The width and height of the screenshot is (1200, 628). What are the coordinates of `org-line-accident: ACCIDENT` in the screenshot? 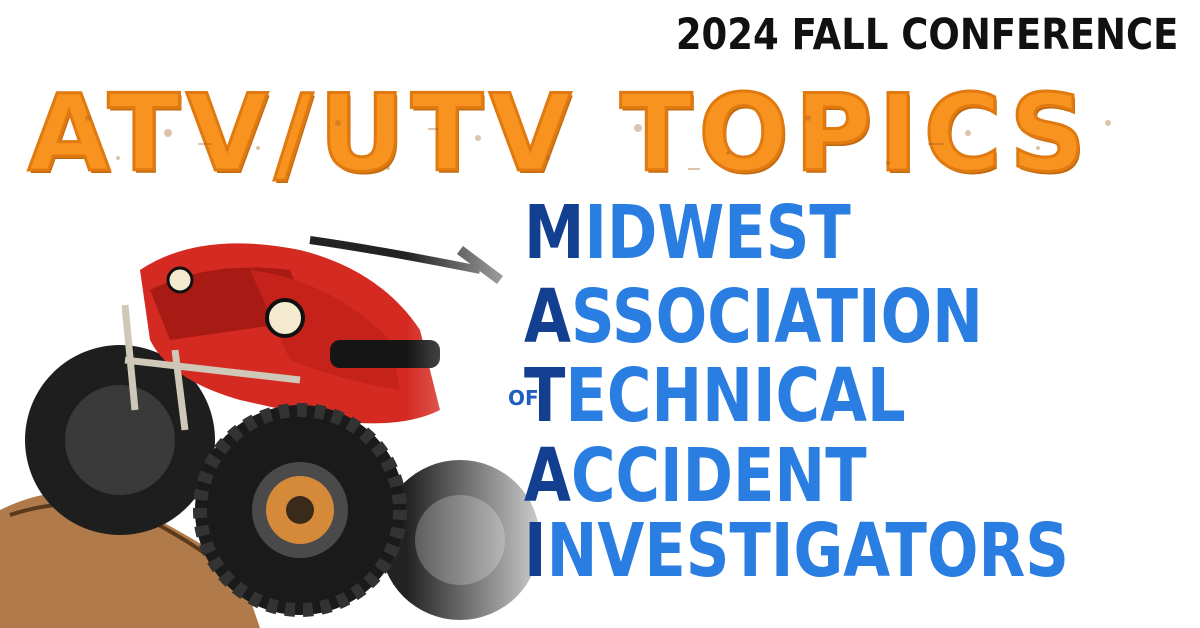 It's located at (695, 476).